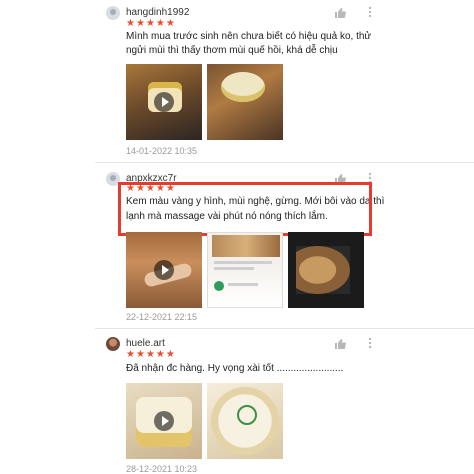 The width and height of the screenshot is (474, 474). I want to click on product-lid-image, so click(245, 421).